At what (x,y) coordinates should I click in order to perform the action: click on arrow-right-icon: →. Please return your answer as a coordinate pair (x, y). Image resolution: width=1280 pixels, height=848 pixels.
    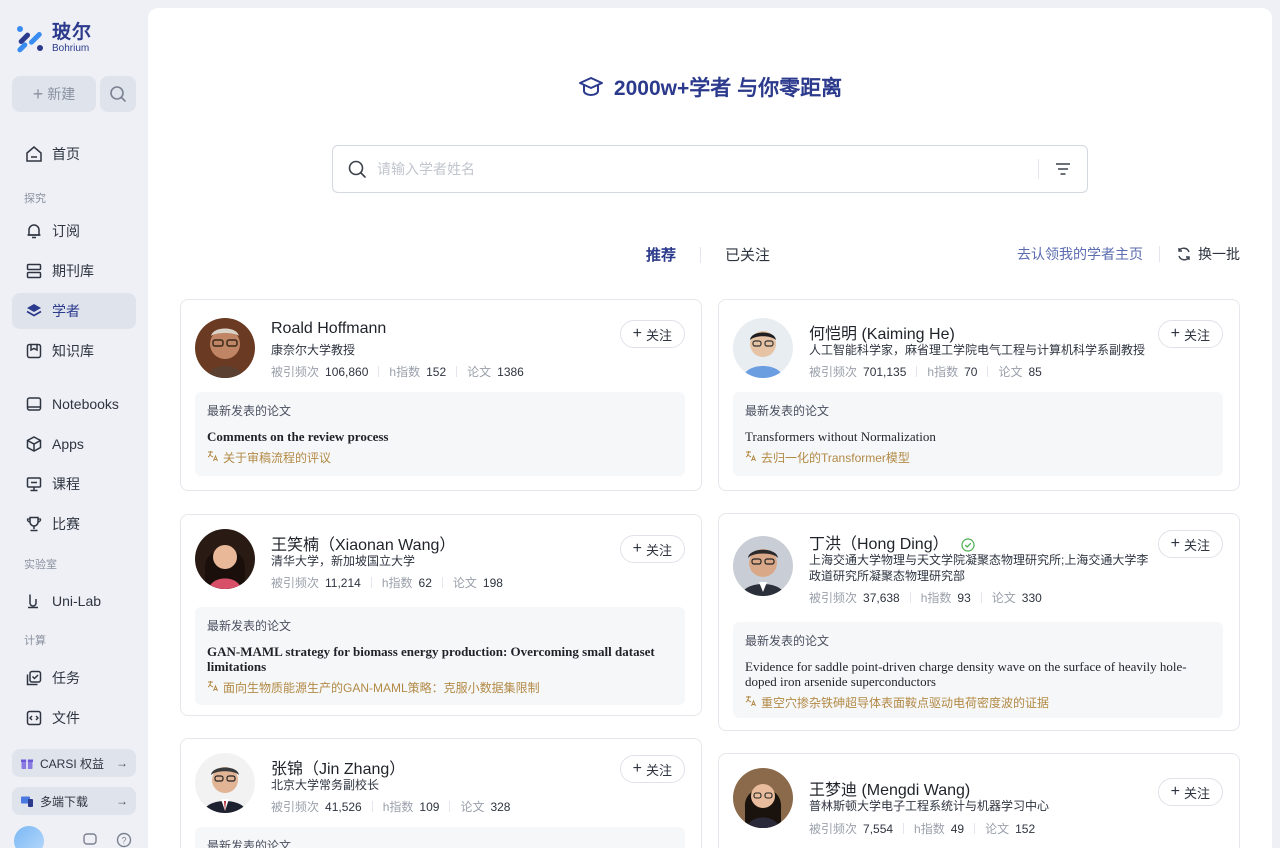
    Looking at the image, I should click on (122, 763).